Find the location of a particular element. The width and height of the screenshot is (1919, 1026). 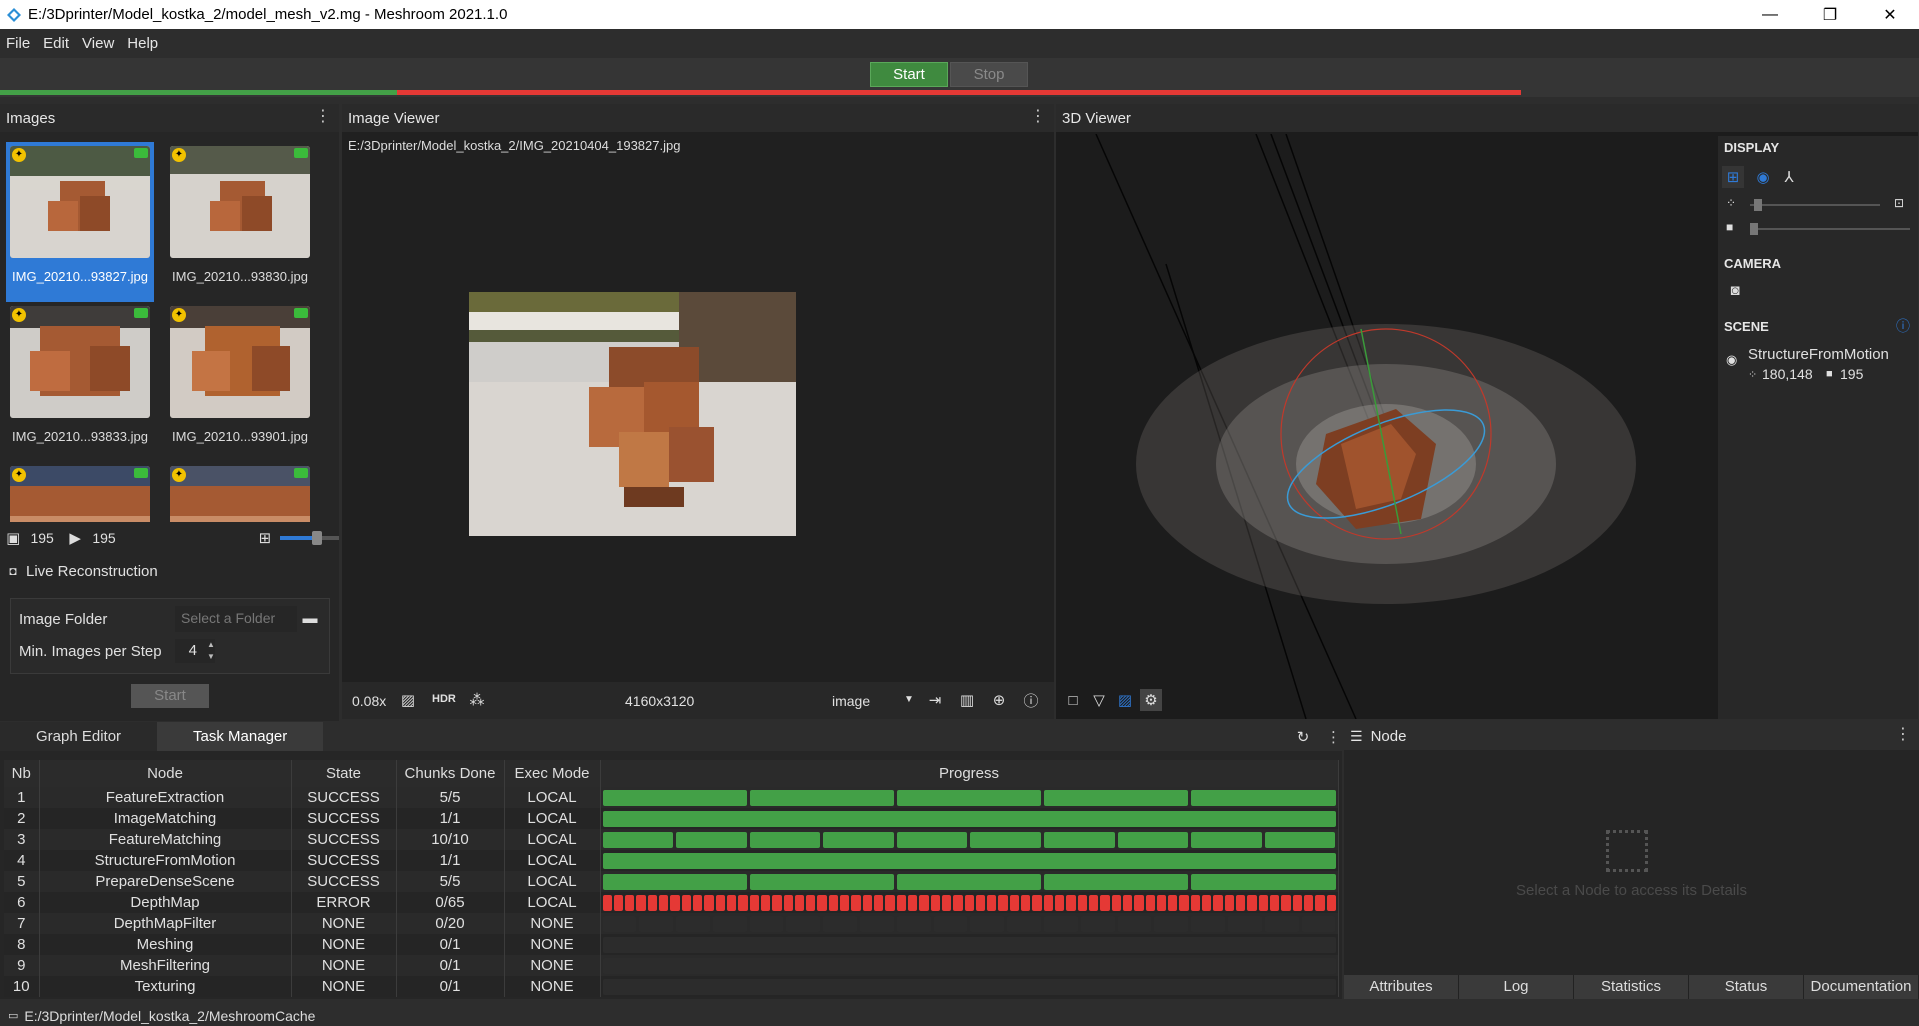

table-row: 6 DepthMap ERROR 0/65 LOCAL is located at coordinates (671, 902).